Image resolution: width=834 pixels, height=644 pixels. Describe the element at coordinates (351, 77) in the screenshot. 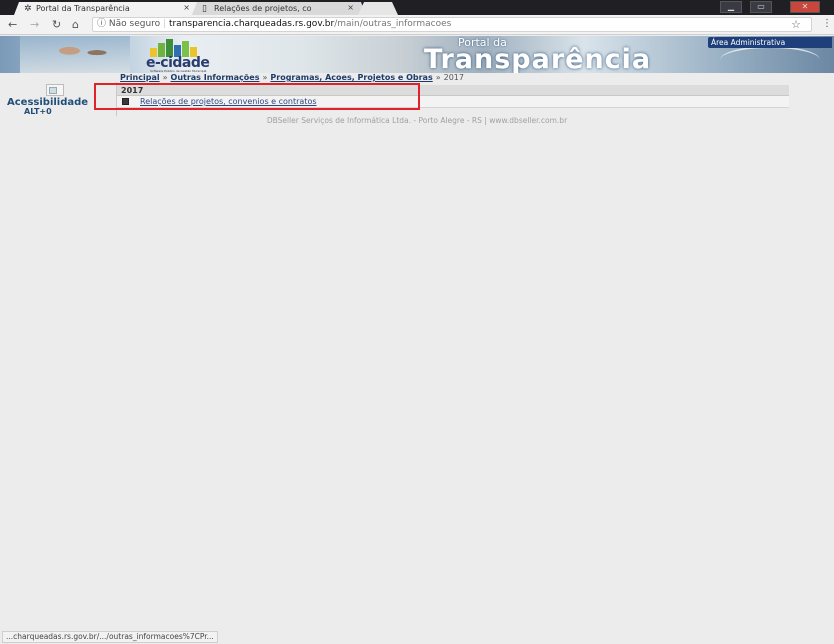

I see `breadcrumb-programas: Programas, Acoes, Projetos e Obras` at that location.